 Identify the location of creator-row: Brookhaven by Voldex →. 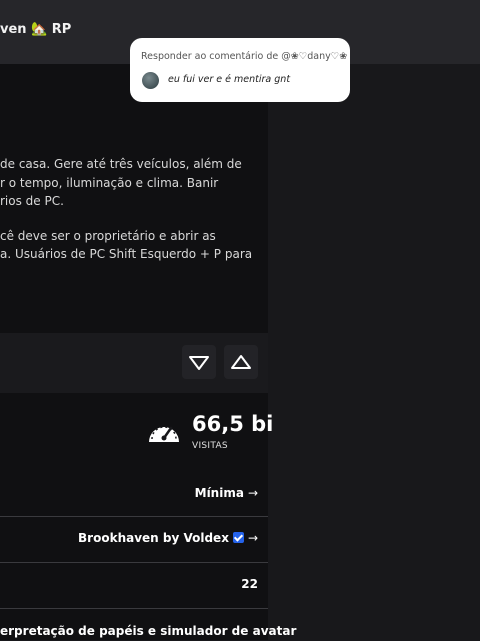
(134, 538).